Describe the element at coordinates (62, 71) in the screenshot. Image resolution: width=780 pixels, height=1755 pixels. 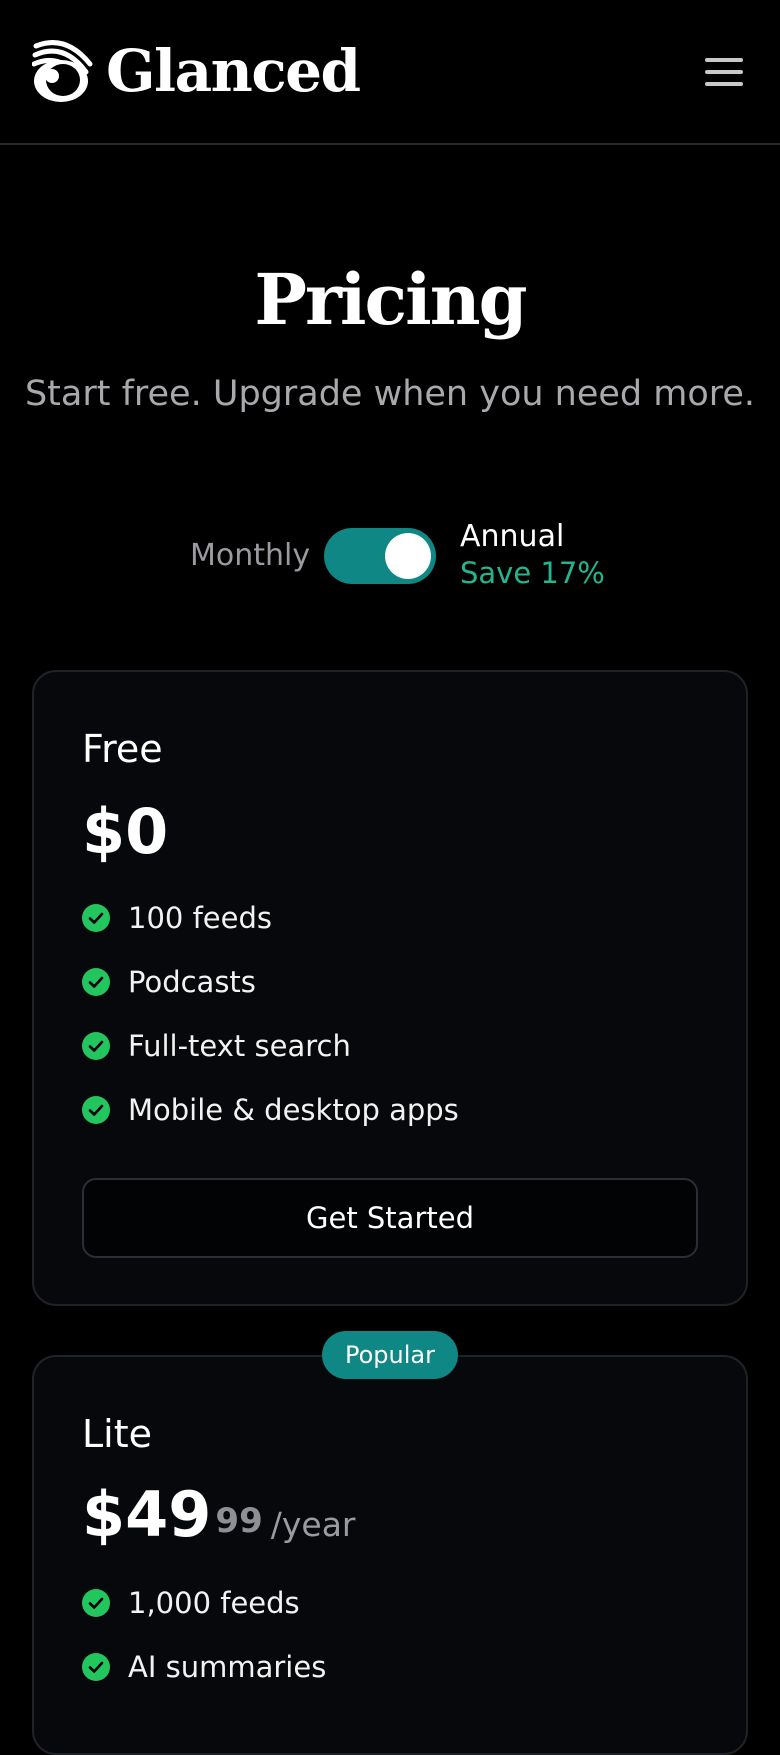
I see `swirl-eye-icon` at that location.